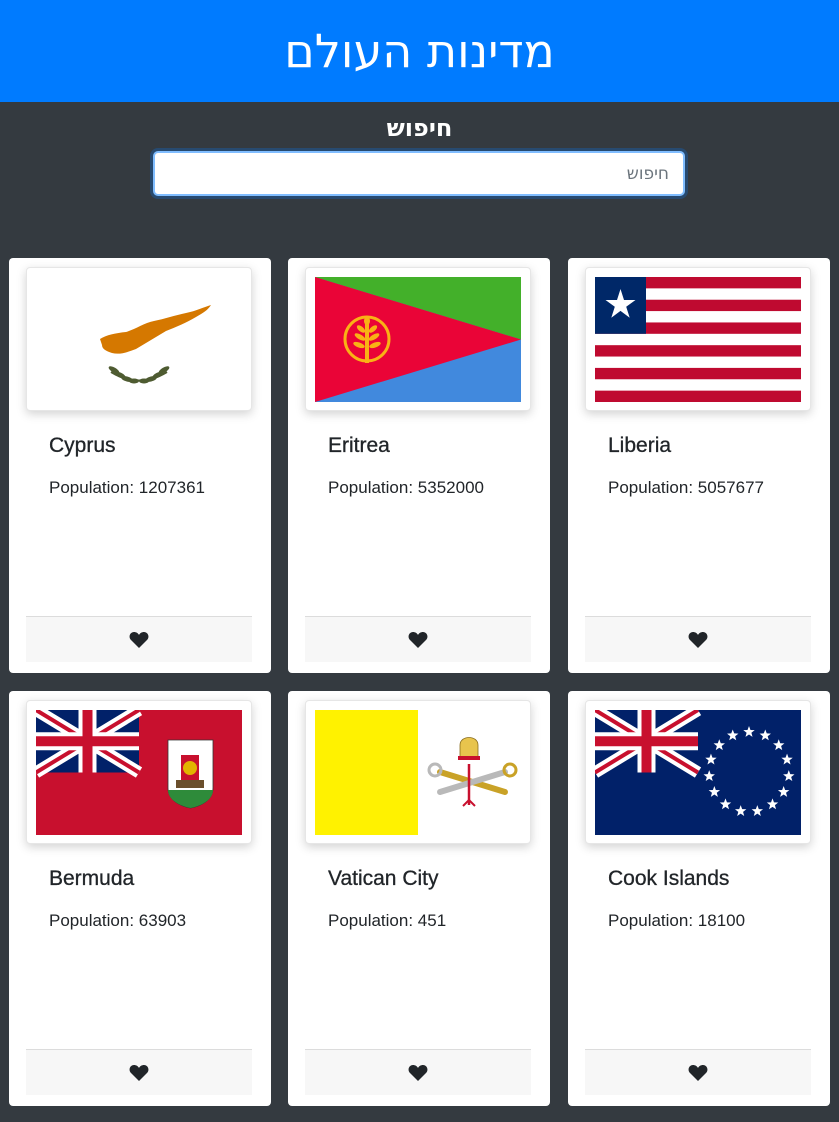  Describe the element at coordinates (699, 465) in the screenshot. I see `country-card-liberia: Liberia Population: 5057677` at that location.